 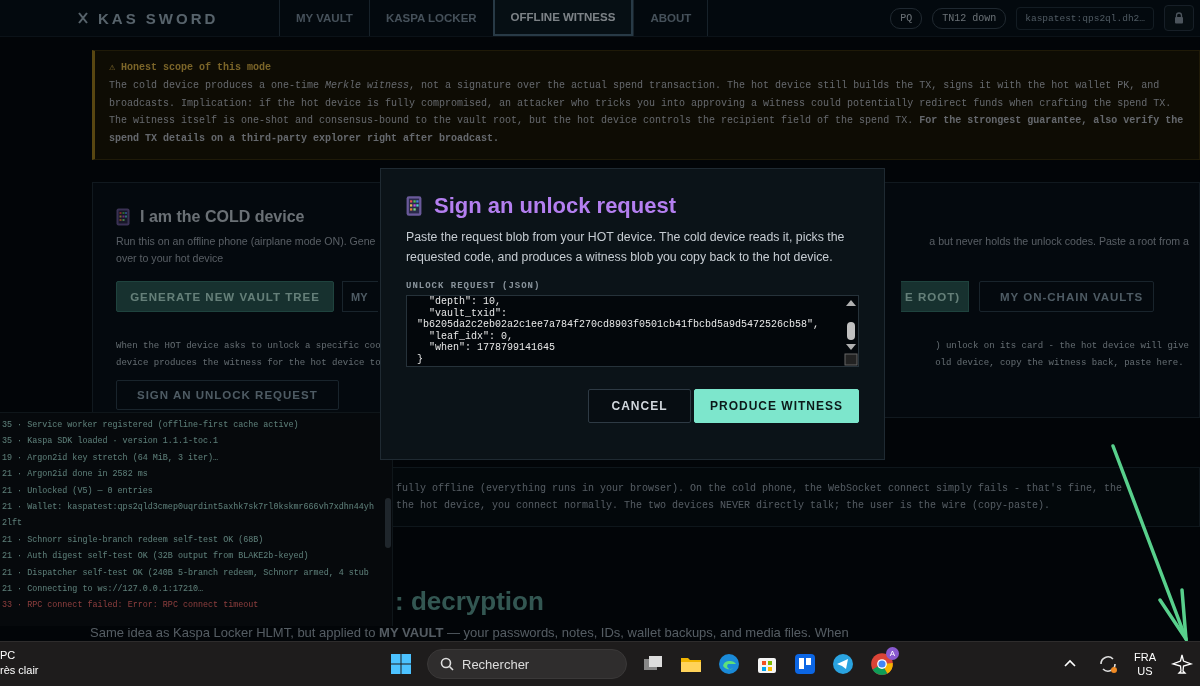 I want to click on info-text: the hot device, you connect normally. The two devices NEVER directly talk; the user is the wire (copy-paste)., so click(x=724, y=506).